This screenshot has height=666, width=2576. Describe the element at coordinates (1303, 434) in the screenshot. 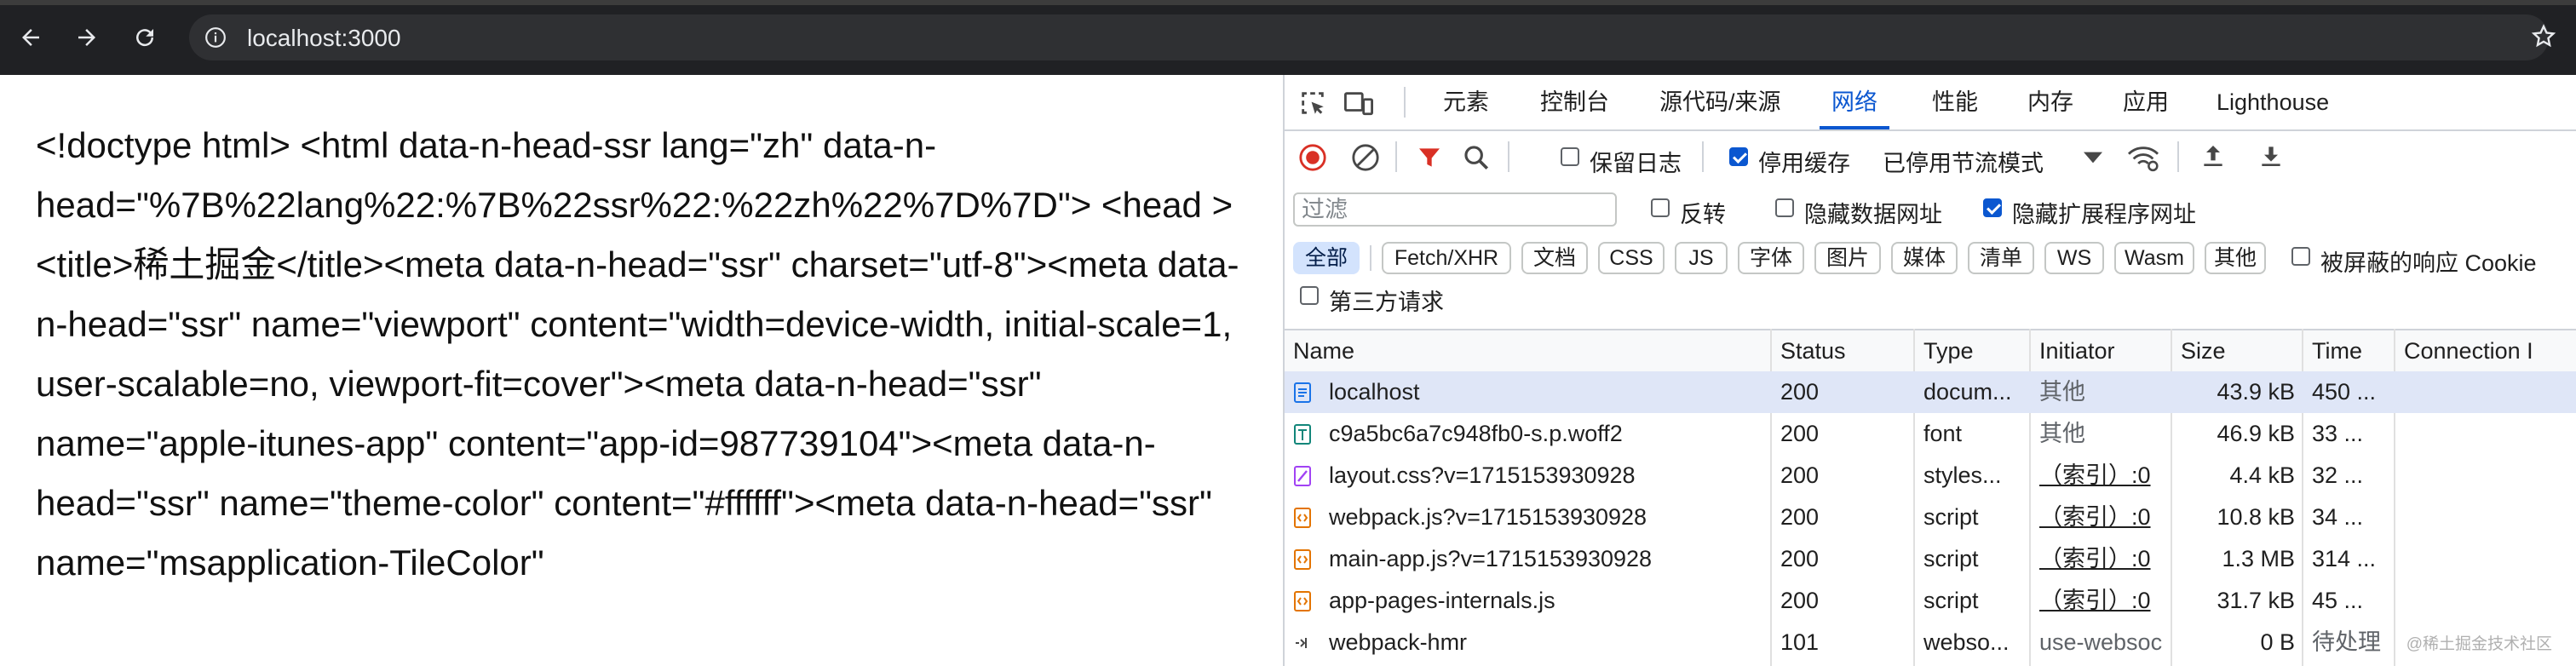

I see `font-file-icon` at that location.